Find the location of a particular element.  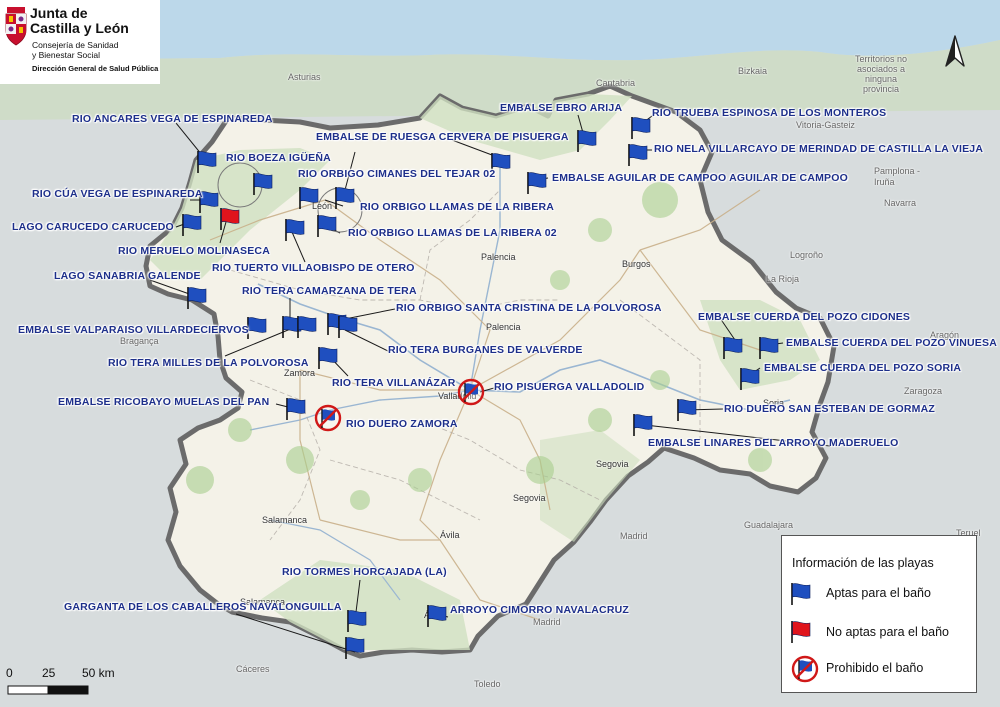

beach-label: EMBALSE LINARES DEL ARROYO MADERUELO is located at coordinates (773, 443).